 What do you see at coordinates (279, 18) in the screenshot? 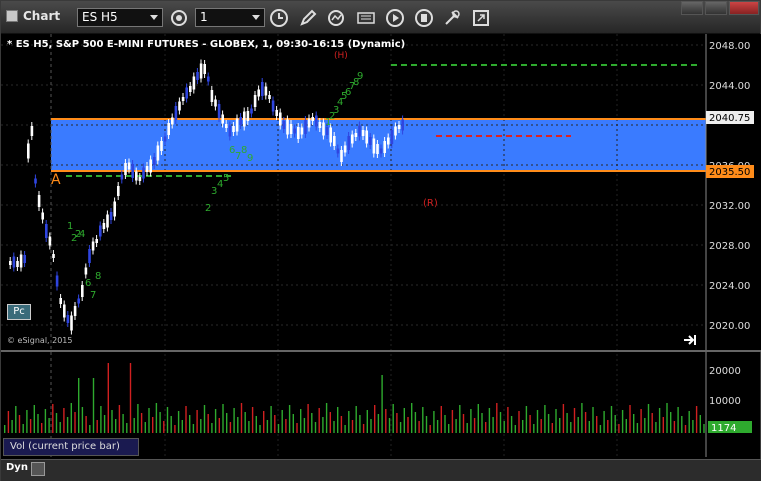
I see `clock-icon` at bounding box center [279, 18].